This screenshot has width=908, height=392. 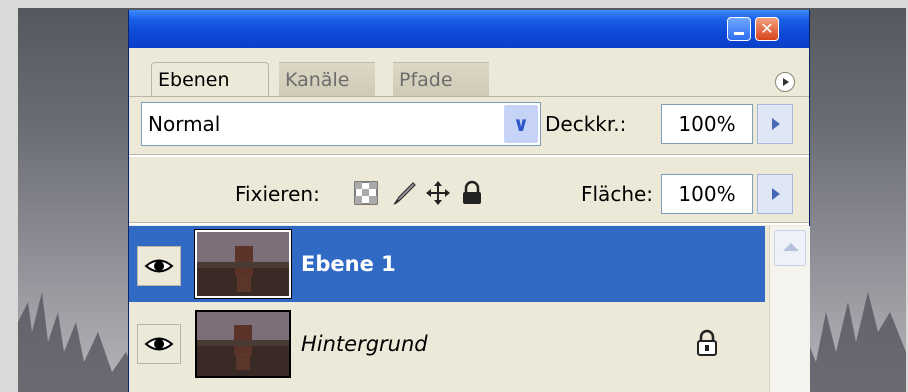 What do you see at coordinates (184, 124) in the screenshot?
I see `blend-mode-value: Normal` at bounding box center [184, 124].